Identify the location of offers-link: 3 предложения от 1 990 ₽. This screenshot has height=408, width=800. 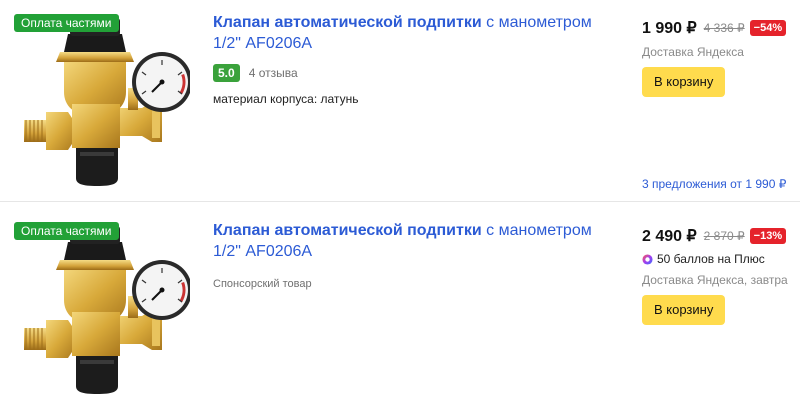
(714, 184).